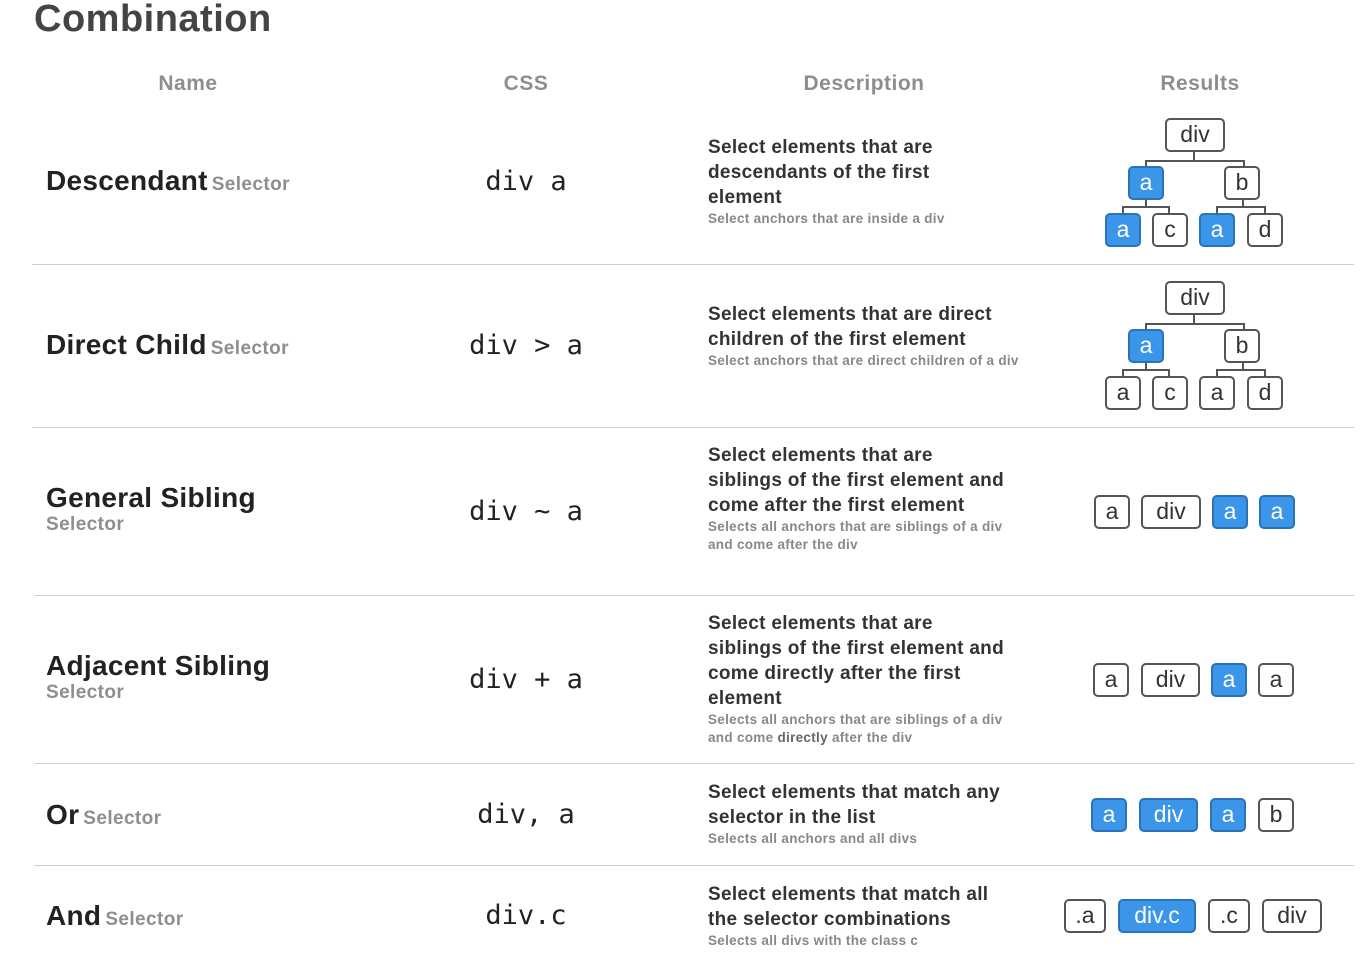  What do you see at coordinates (151, 497) in the screenshot?
I see `selector-name-main: General Sibling` at bounding box center [151, 497].